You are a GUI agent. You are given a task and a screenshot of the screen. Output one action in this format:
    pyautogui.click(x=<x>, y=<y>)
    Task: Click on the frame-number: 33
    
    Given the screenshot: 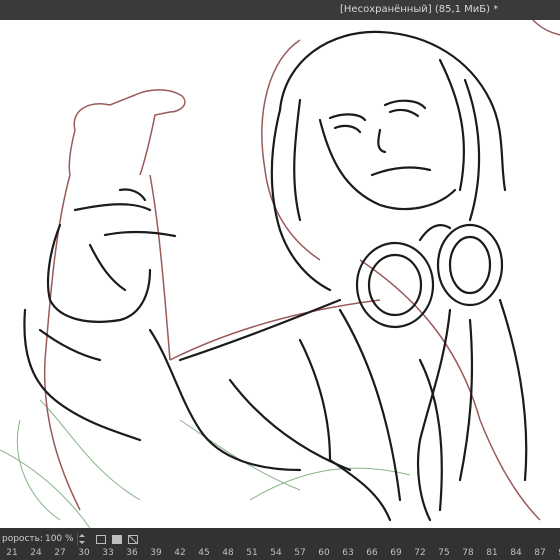 What is the action you would take?
    pyautogui.click(x=108, y=554)
    